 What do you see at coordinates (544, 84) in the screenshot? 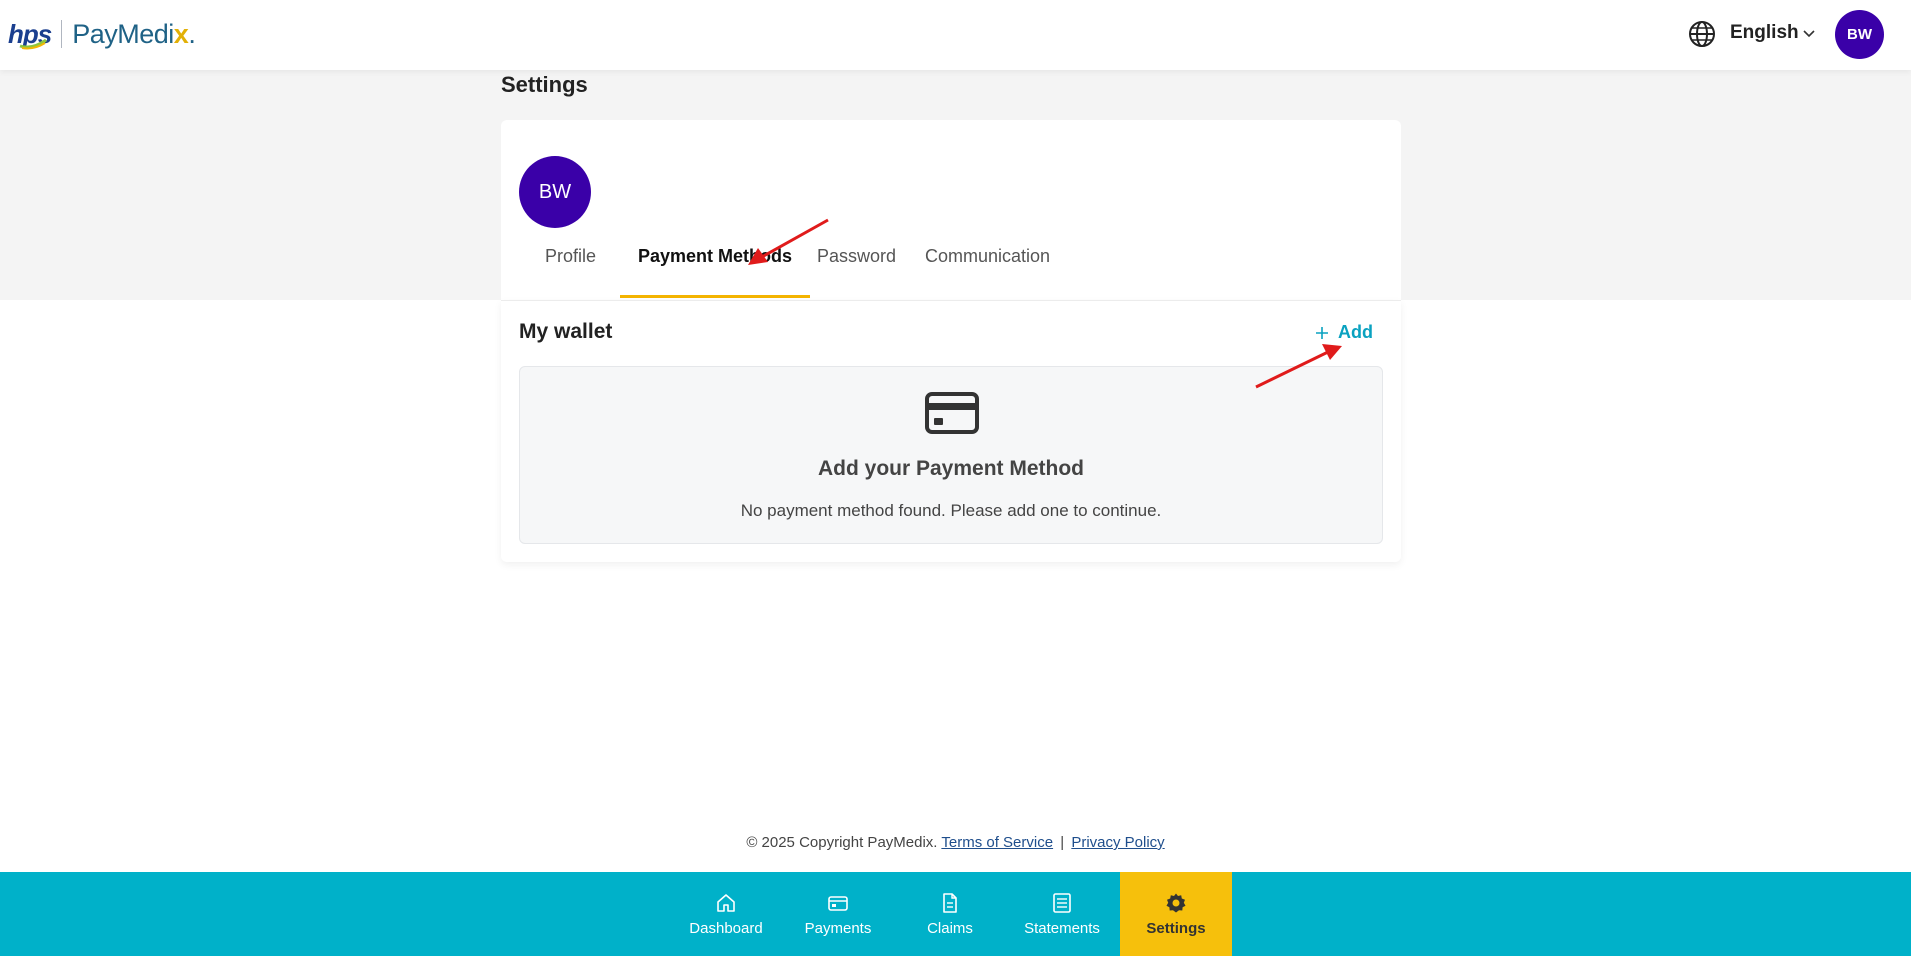
I see `page-title: Settings` at bounding box center [544, 84].